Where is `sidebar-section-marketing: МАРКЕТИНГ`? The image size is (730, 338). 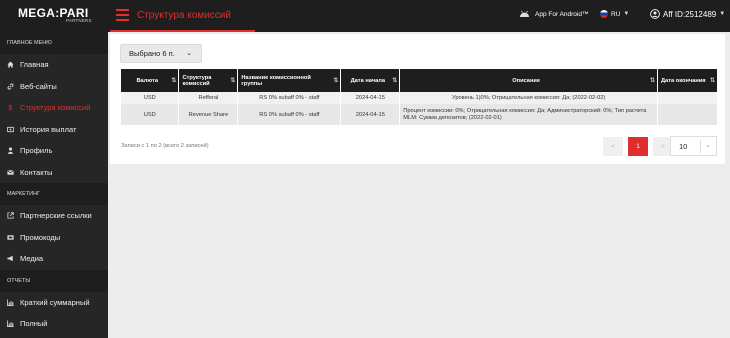 sidebar-section-marketing: МАРКЕТИНГ is located at coordinates (54, 194).